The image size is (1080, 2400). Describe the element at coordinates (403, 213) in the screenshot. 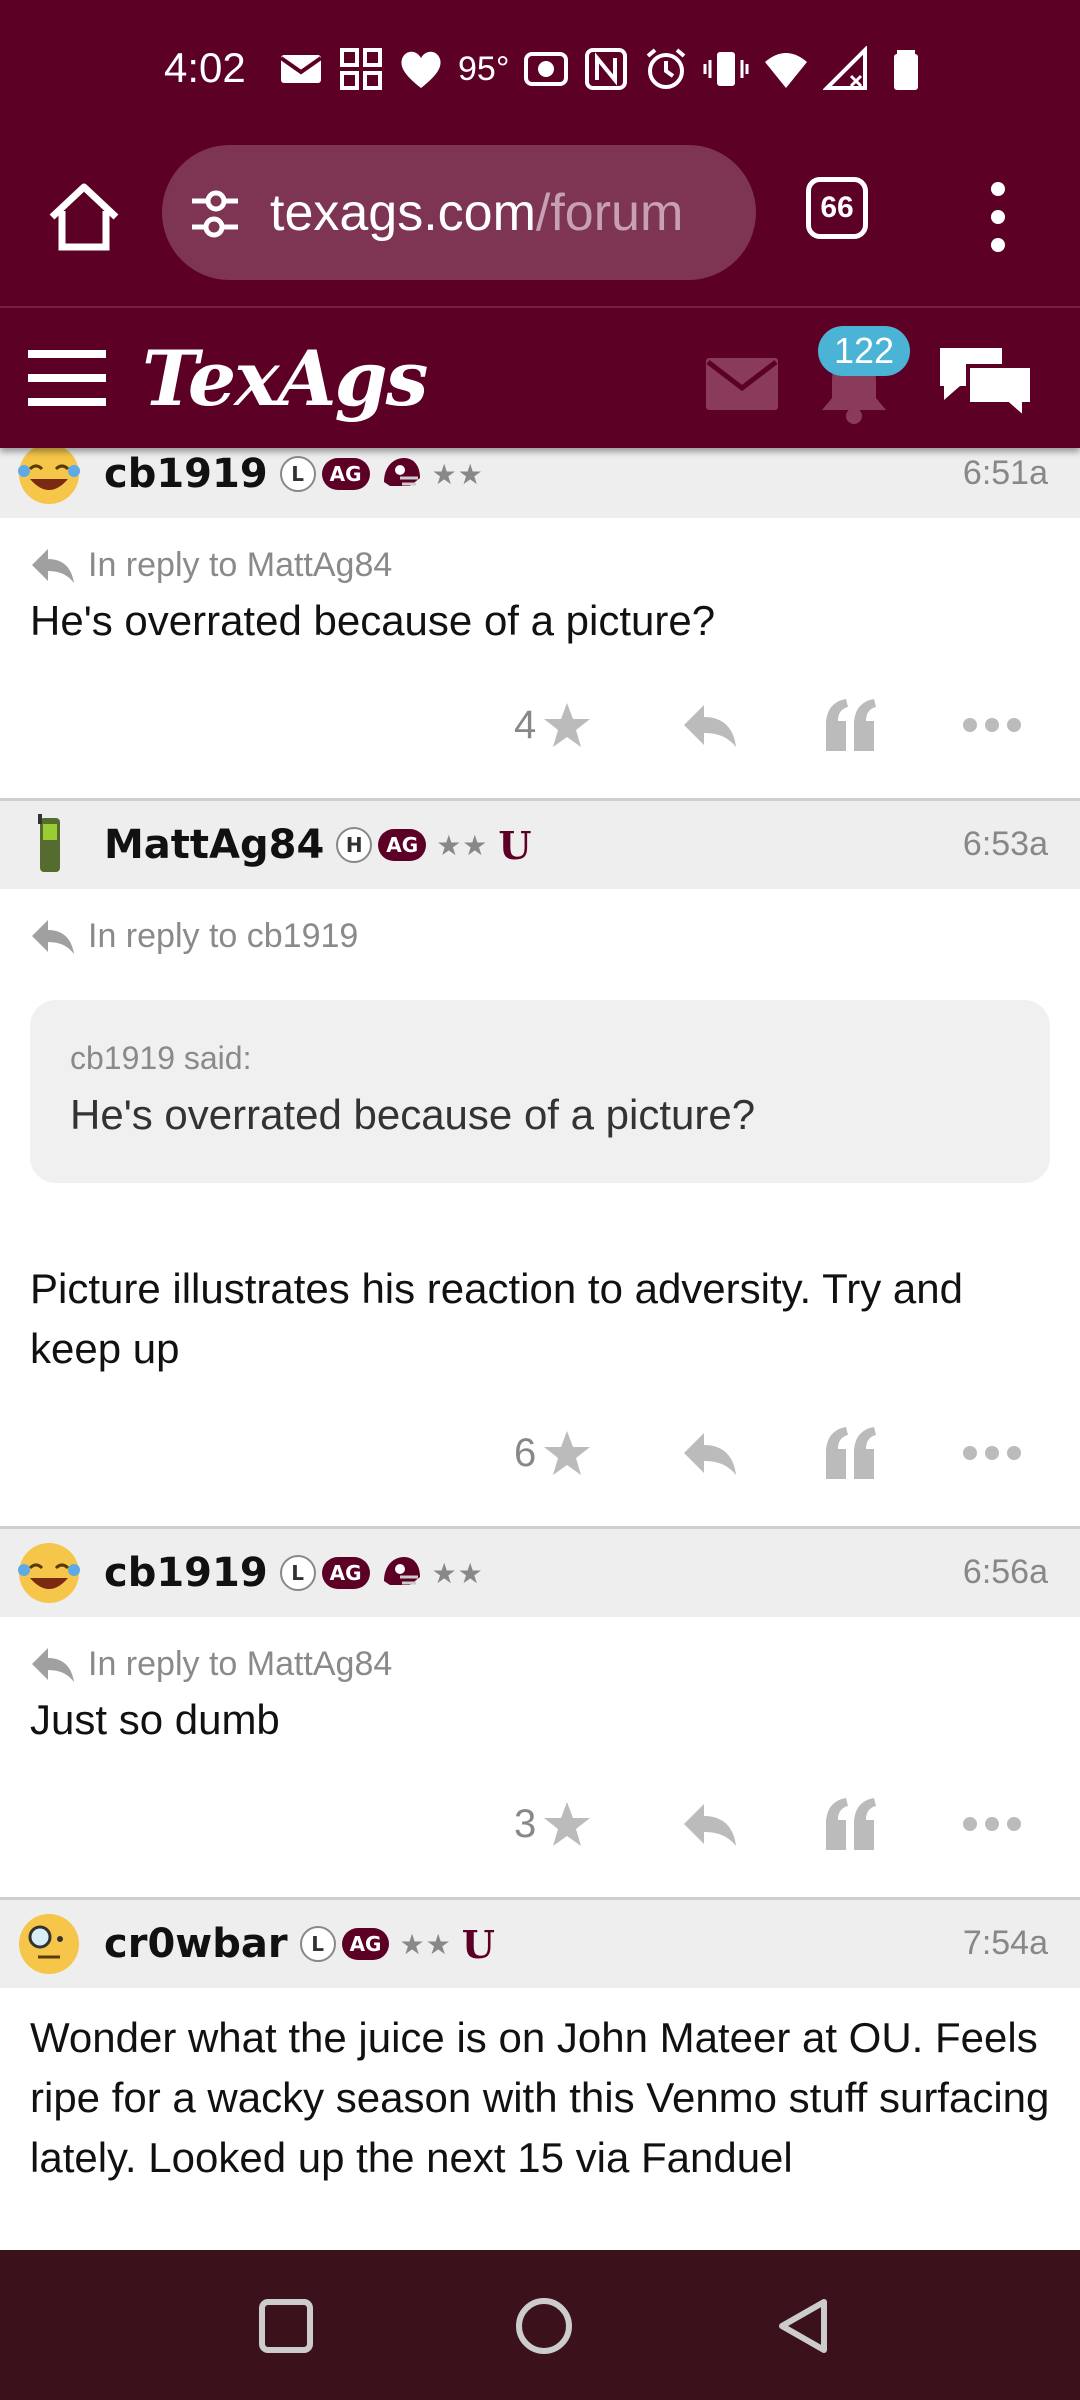

I see `url-domain: texags.com` at that location.